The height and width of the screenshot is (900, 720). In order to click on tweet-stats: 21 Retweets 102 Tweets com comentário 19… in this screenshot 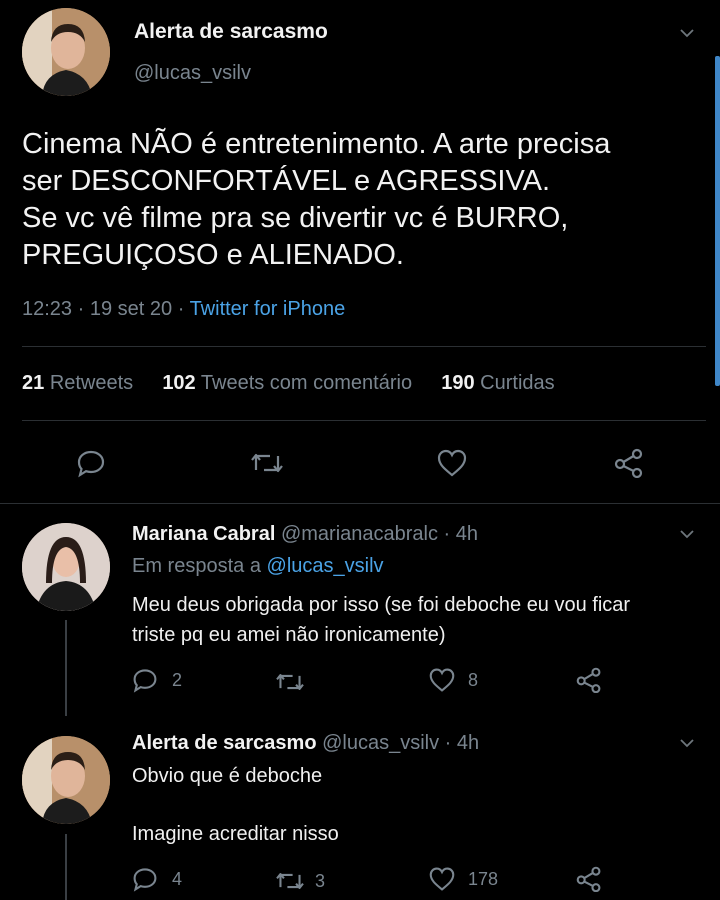, I will do `click(288, 383)`.